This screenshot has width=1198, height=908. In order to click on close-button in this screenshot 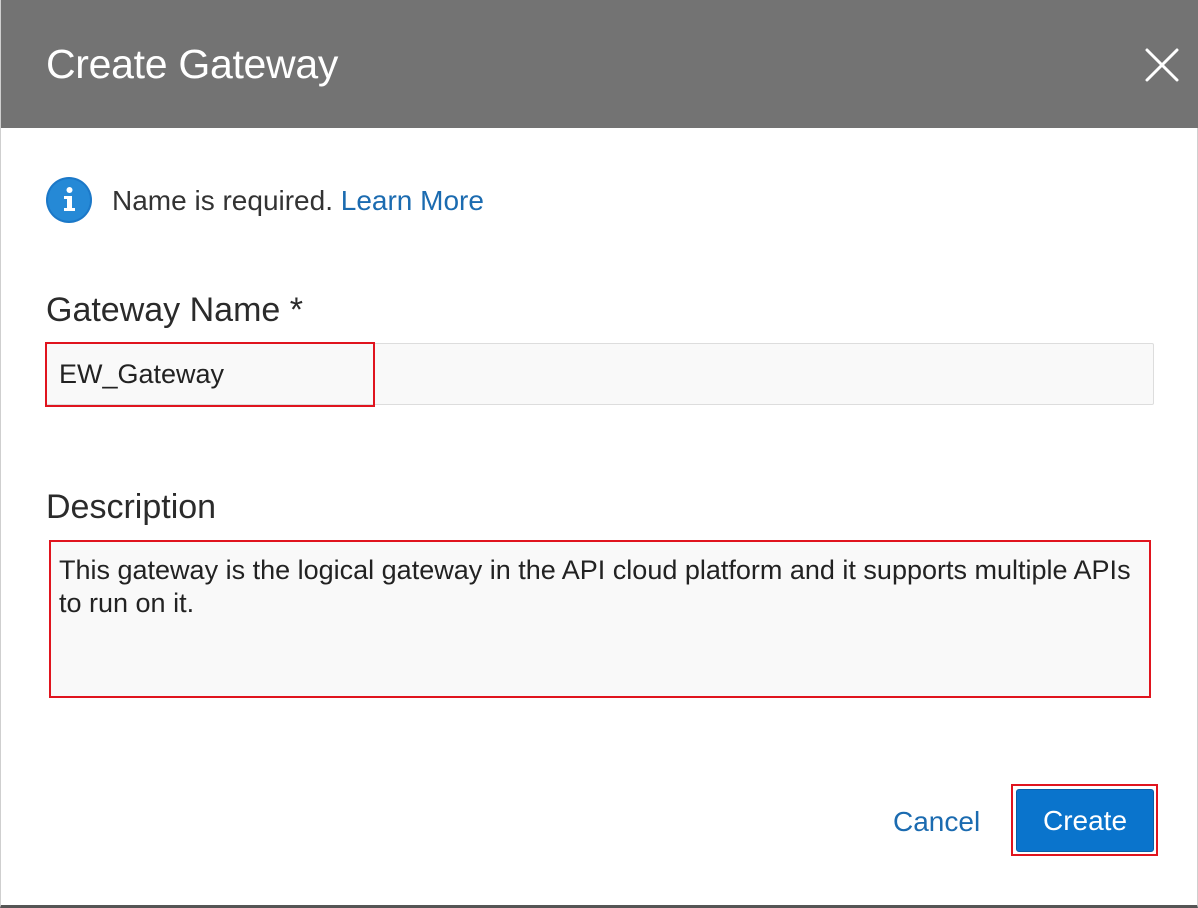, I will do `click(1162, 65)`.